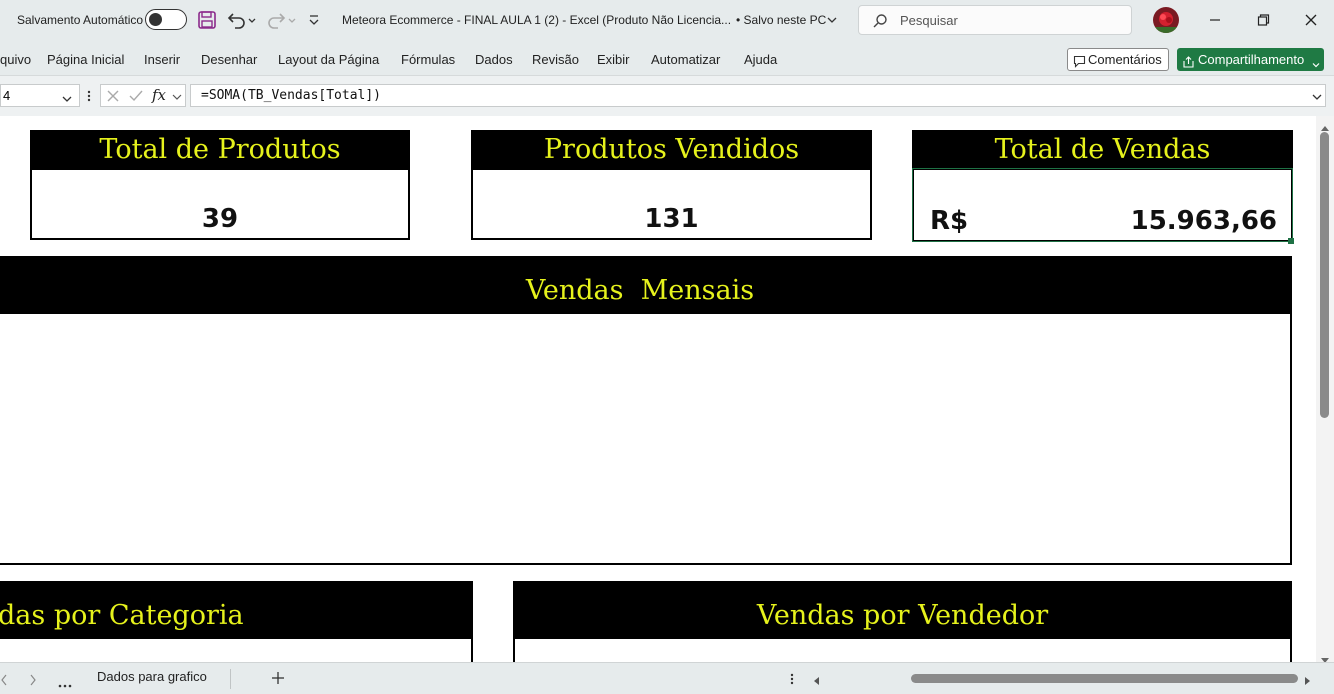  Describe the element at coordinates (880, 21) in the screenshot. I see `search-icon` at that location.